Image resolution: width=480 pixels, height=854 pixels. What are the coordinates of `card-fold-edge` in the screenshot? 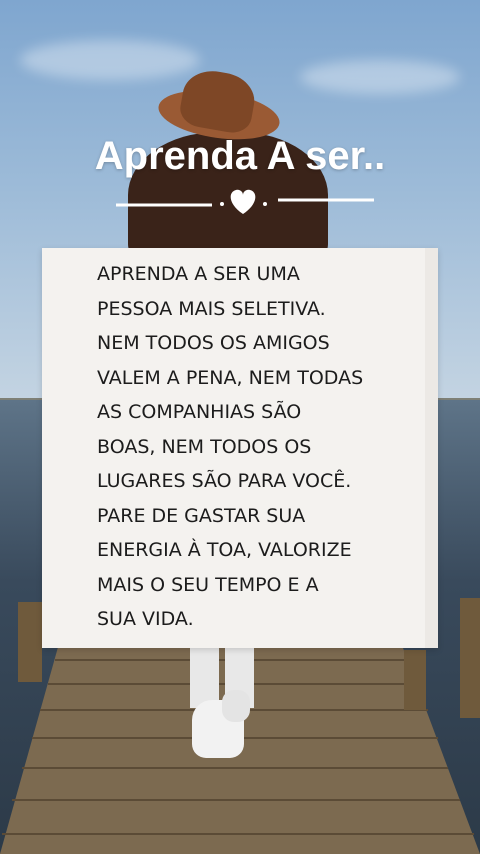 It's located at (431, 448).